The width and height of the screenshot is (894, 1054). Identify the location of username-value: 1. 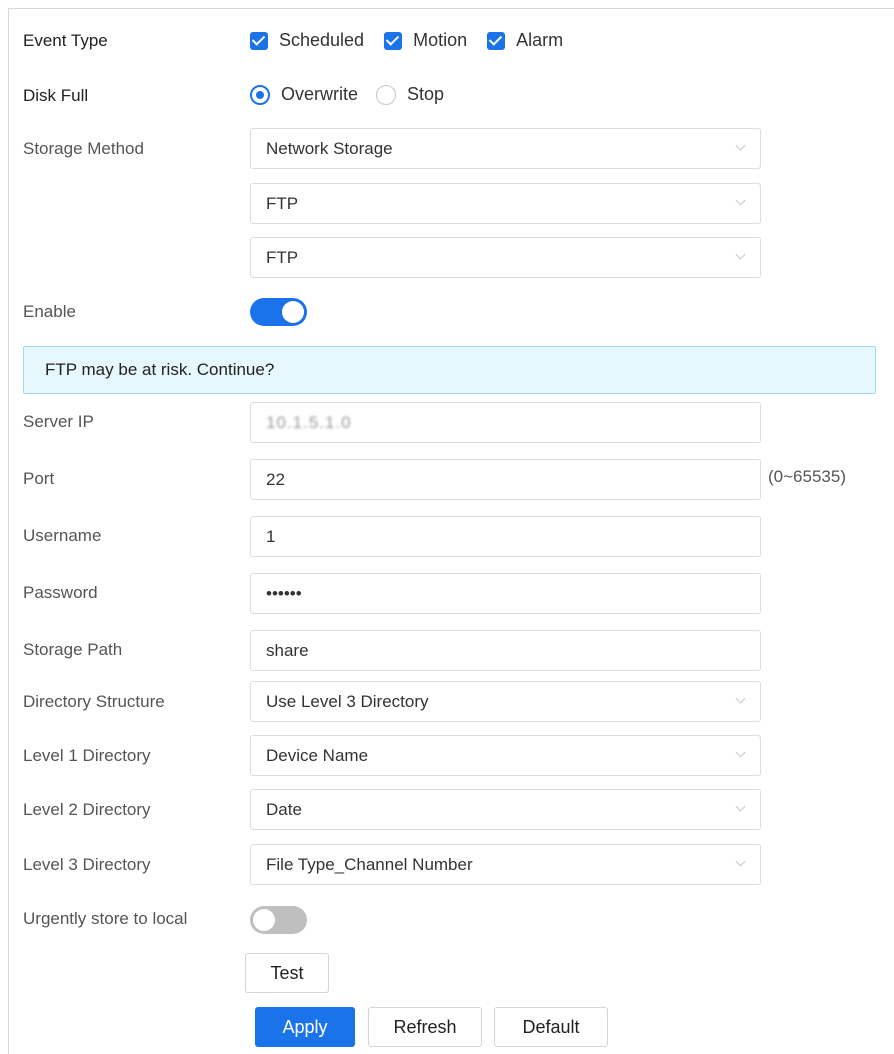
(271, 536).